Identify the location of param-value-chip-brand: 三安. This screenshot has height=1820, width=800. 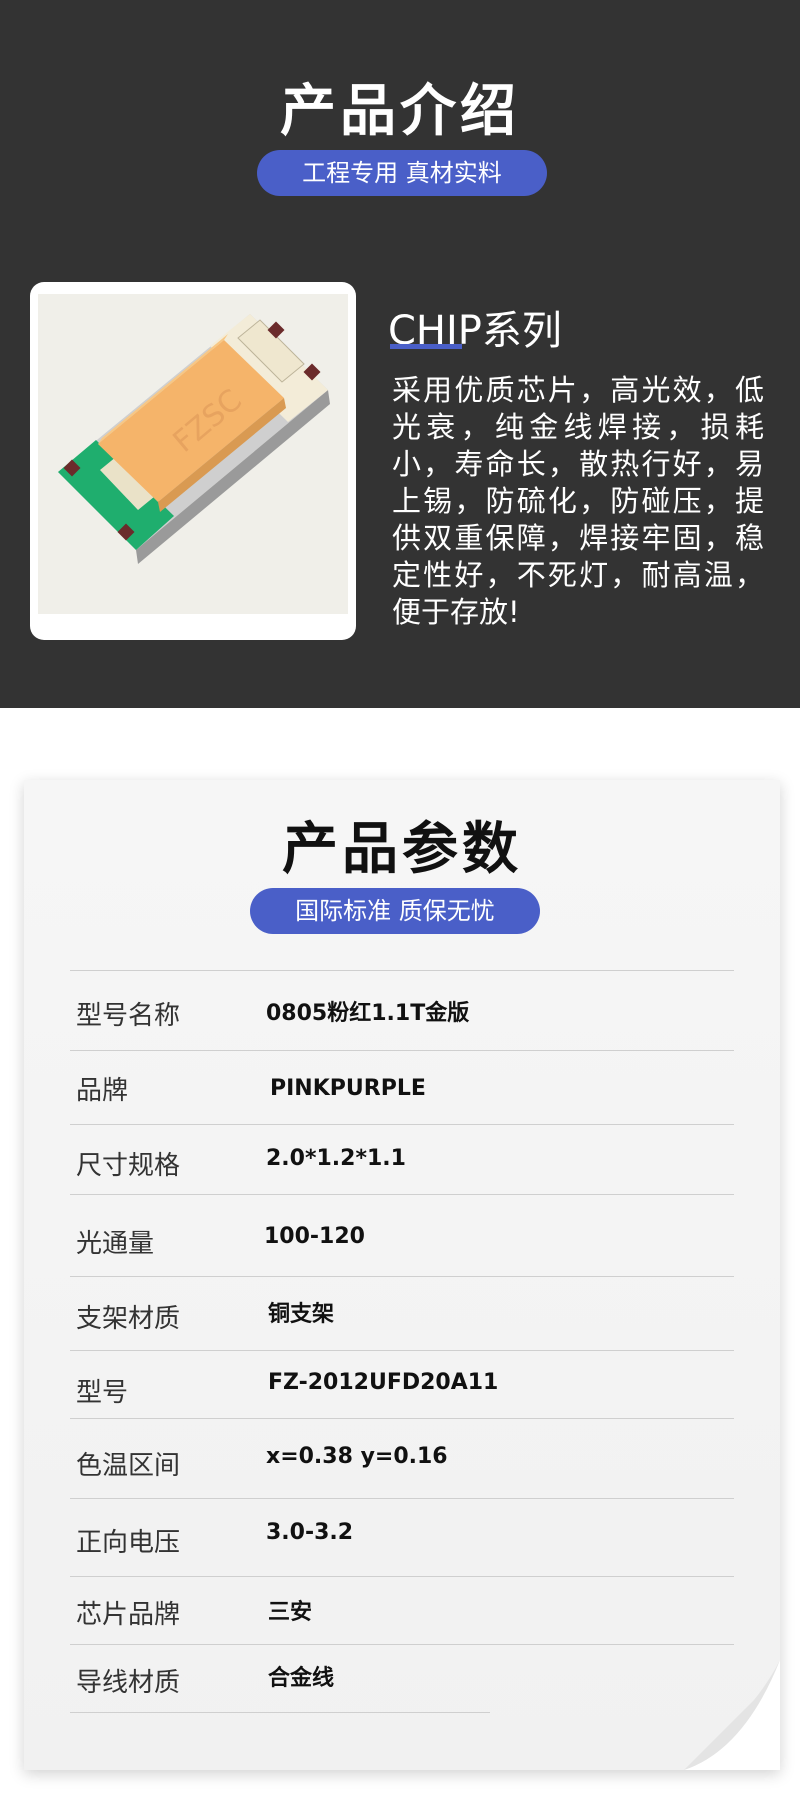
(290, 1612).